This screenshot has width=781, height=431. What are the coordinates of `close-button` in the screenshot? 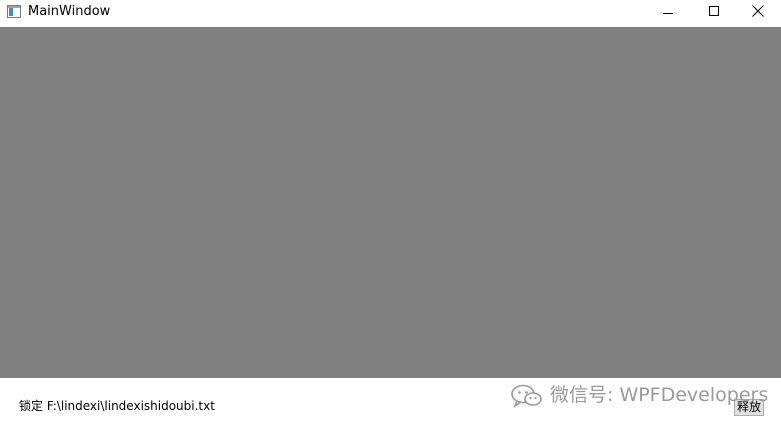 It's located at (758, 13).